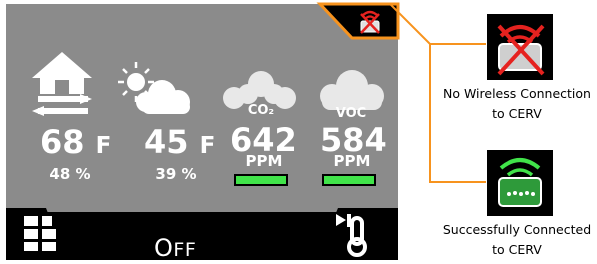 Image resolution: width=597 pixels, height=264 pixels. Describe the element at coordinates (514, 104) in the screenshot. I see `no-wireless-caption: No Wireless Connection to CERV` at that location.